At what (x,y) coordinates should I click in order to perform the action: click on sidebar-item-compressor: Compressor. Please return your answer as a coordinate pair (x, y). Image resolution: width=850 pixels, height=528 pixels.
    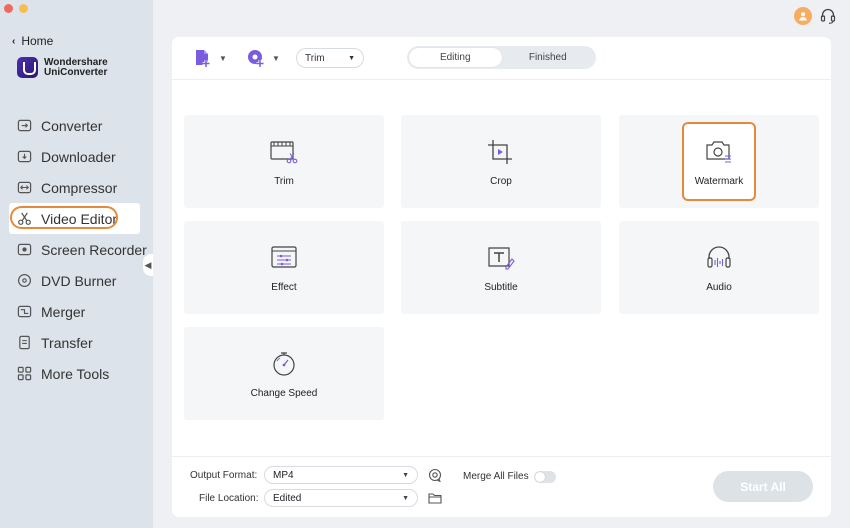
    Looking at the image, I should click on (76, 187).